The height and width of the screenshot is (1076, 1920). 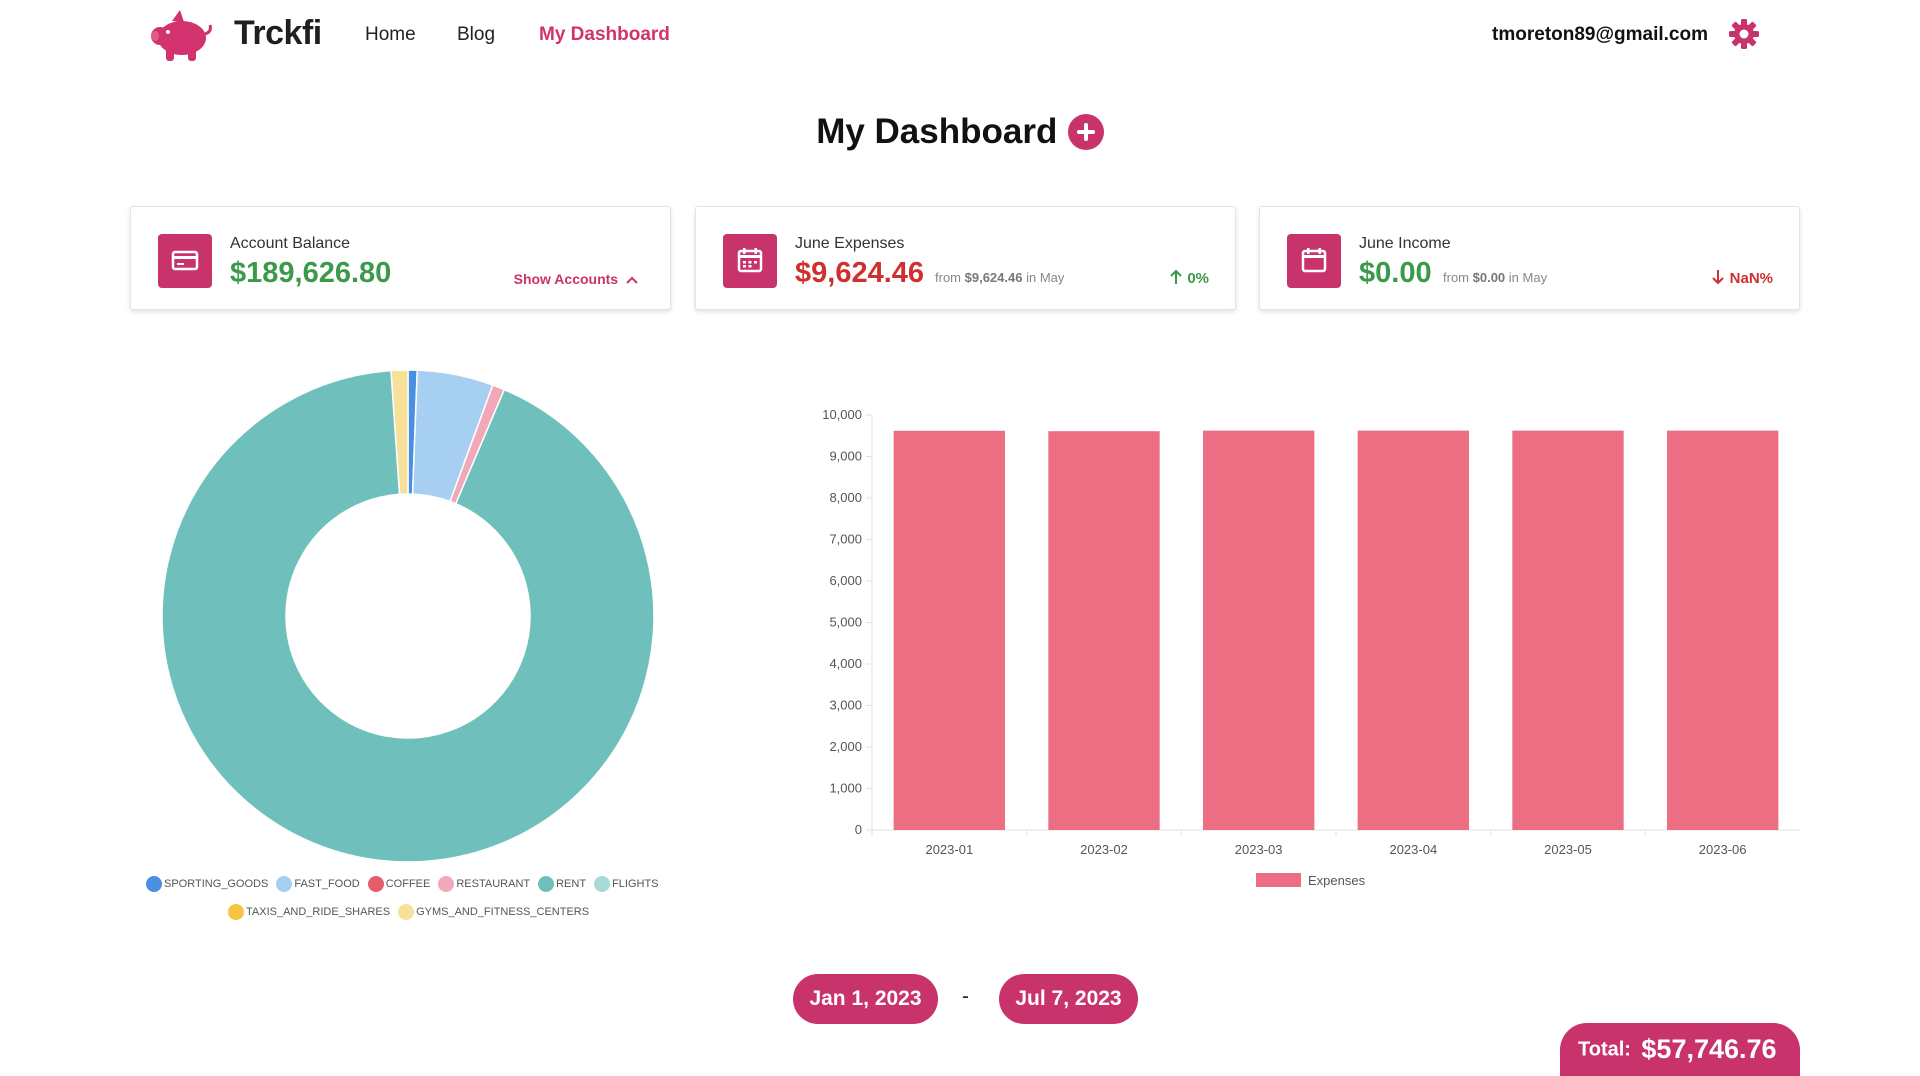 I want to click on y-tick-label: 9,000, so click(x=845, y=456).